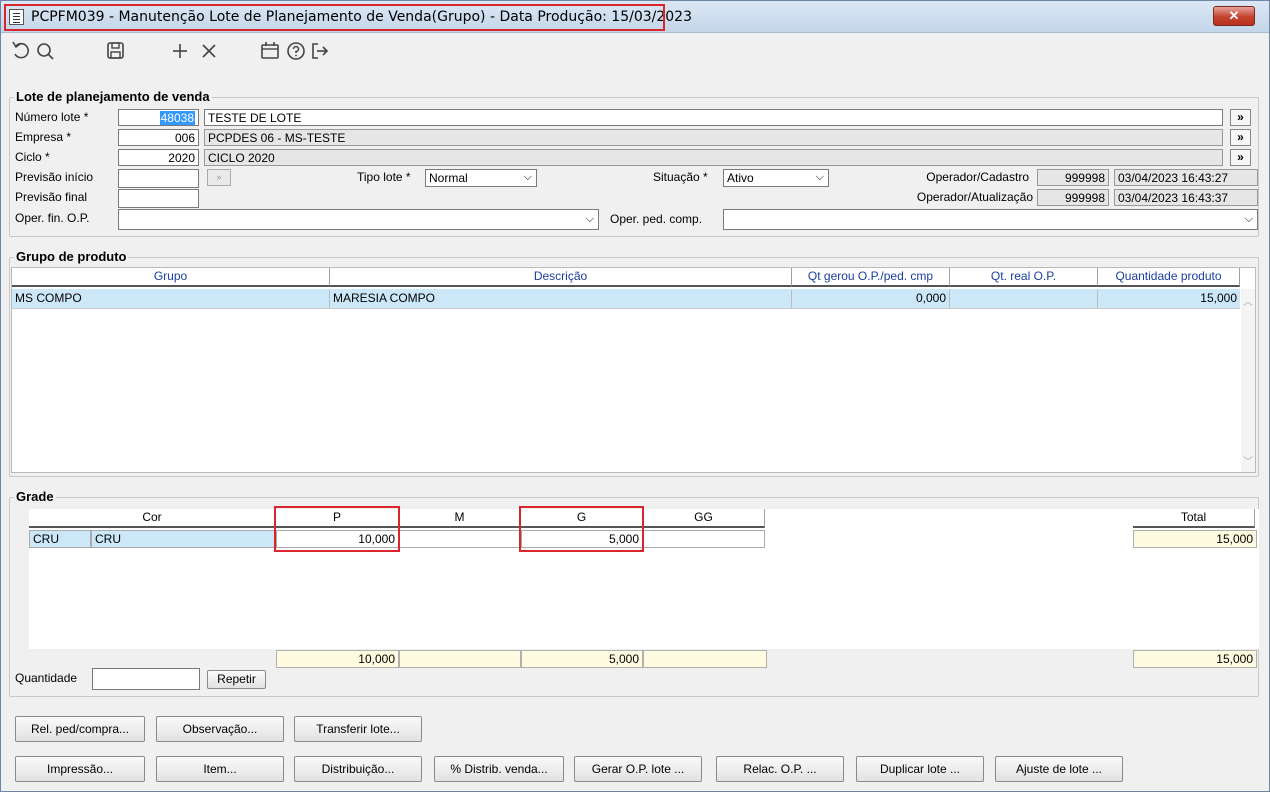 This screenshot has height=792, width=1270. Describe the element at coordinates (158, 198) in the screenshot. I see `previsao-final-input` at that location.